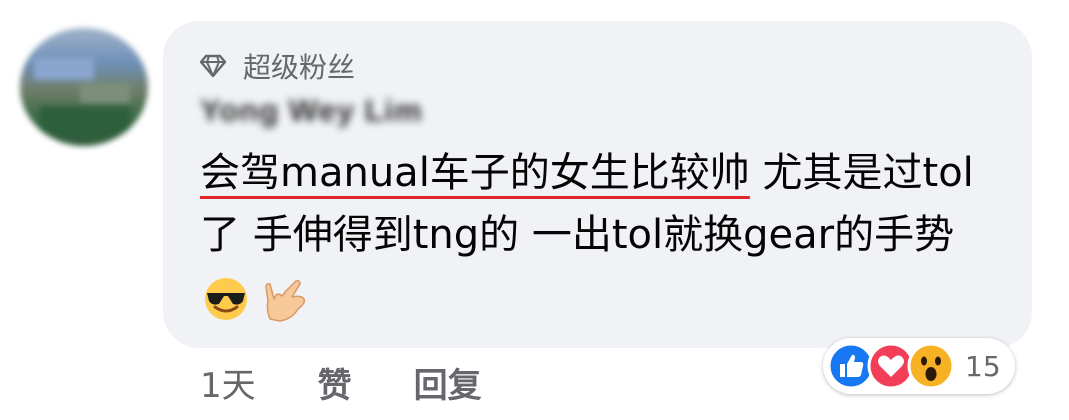 This screenshot has width=1069, height=420. What do you see at coordinates (931, 366) in the screenshot?
I see `wow-reaction-icon` at bounding box center [931, 366].